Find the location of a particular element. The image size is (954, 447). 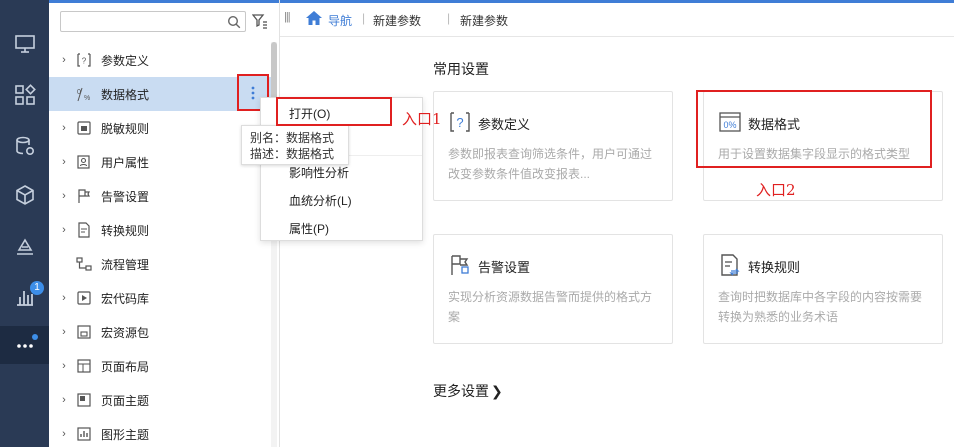

breadcrumb-nav: 导航 is located at coordinates (340, 20).